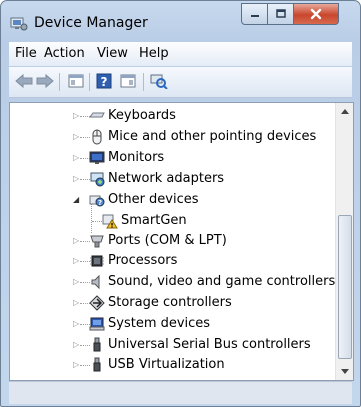 This screenshot has width=361, height=407. I want to click on tree-item-sound: ▷ Sound, video and game controllers, so click(175, 282).